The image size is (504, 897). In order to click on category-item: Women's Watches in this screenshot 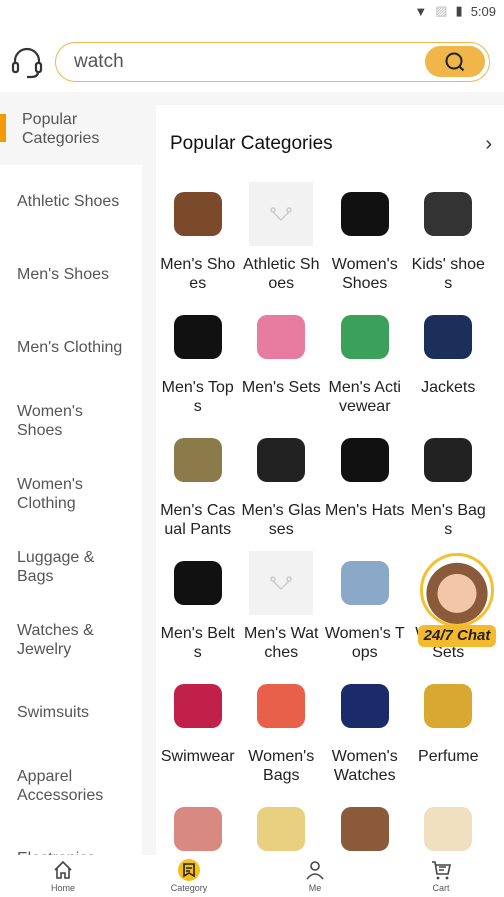, I will do `click(365, 729)`.